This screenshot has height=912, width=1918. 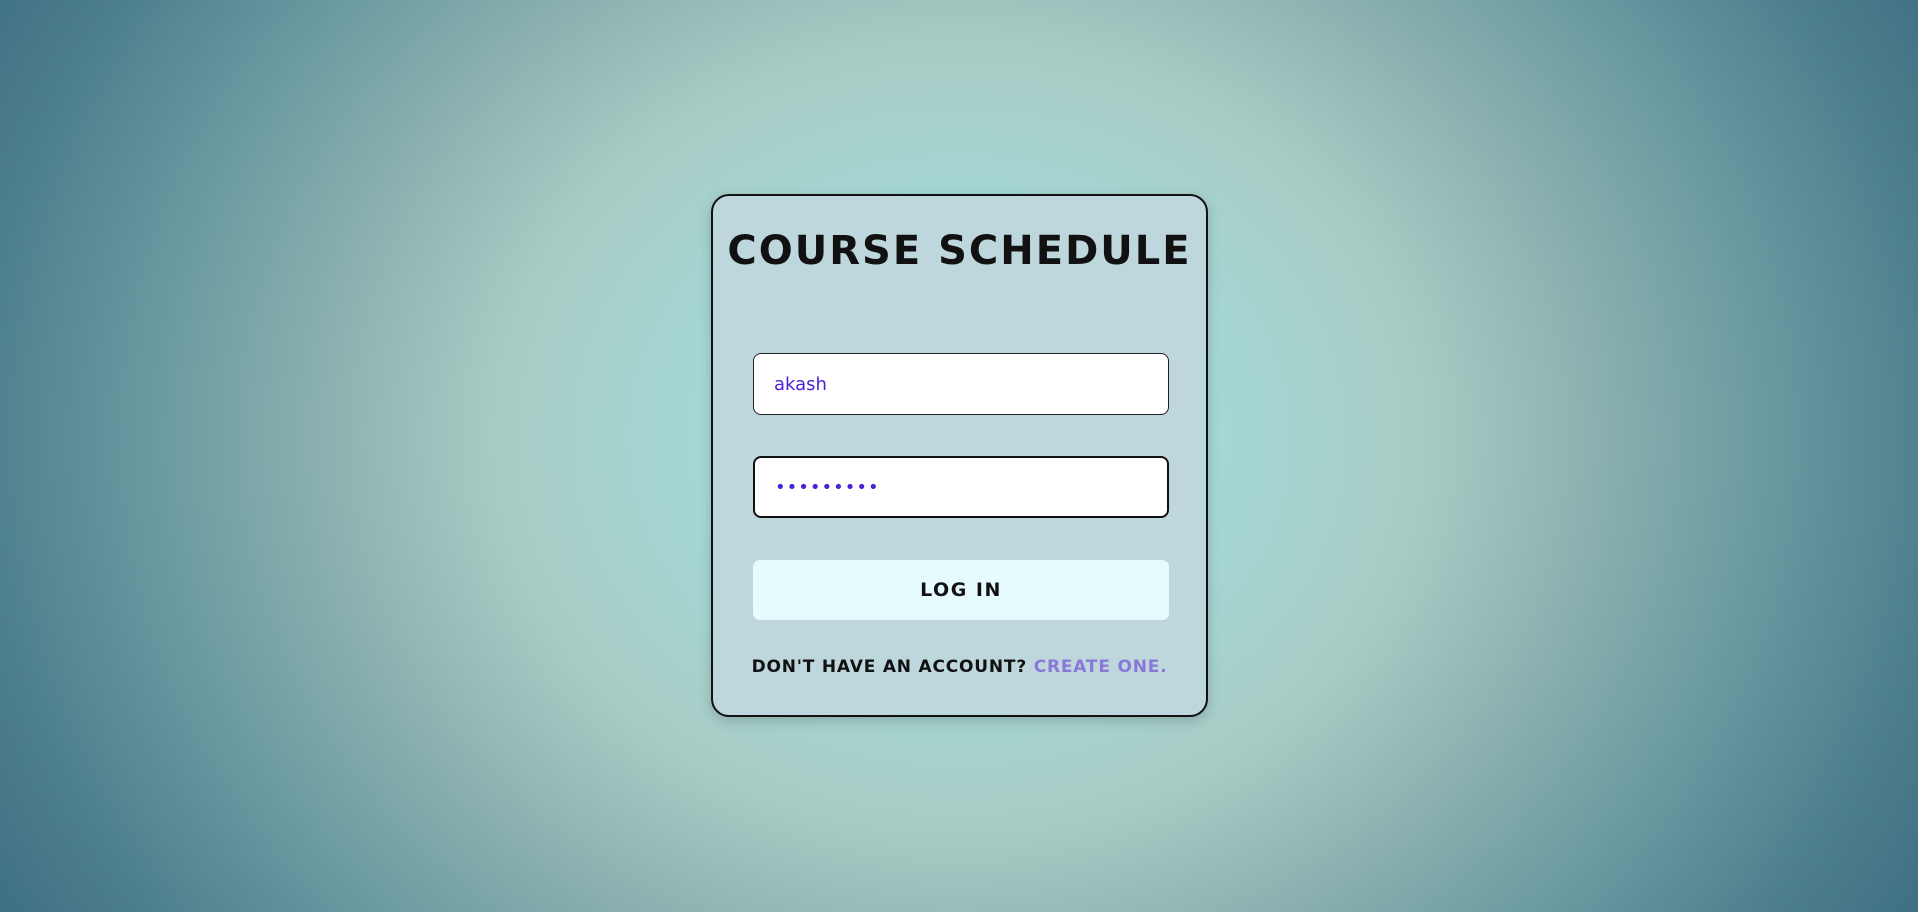 I want to click on signup-prompt-text: DON'T HAVE AN ACCOUNT?, so click(x=889, y=667).